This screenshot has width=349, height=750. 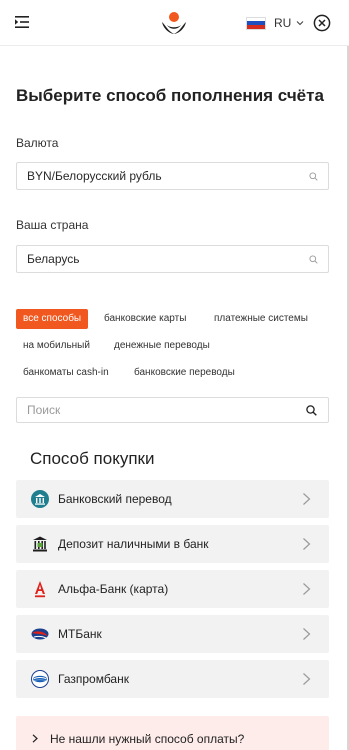 What do you see at coordinates (40, 634) in the screenshot?
I see `mtbank-icon` at bounding box center [40, 634].